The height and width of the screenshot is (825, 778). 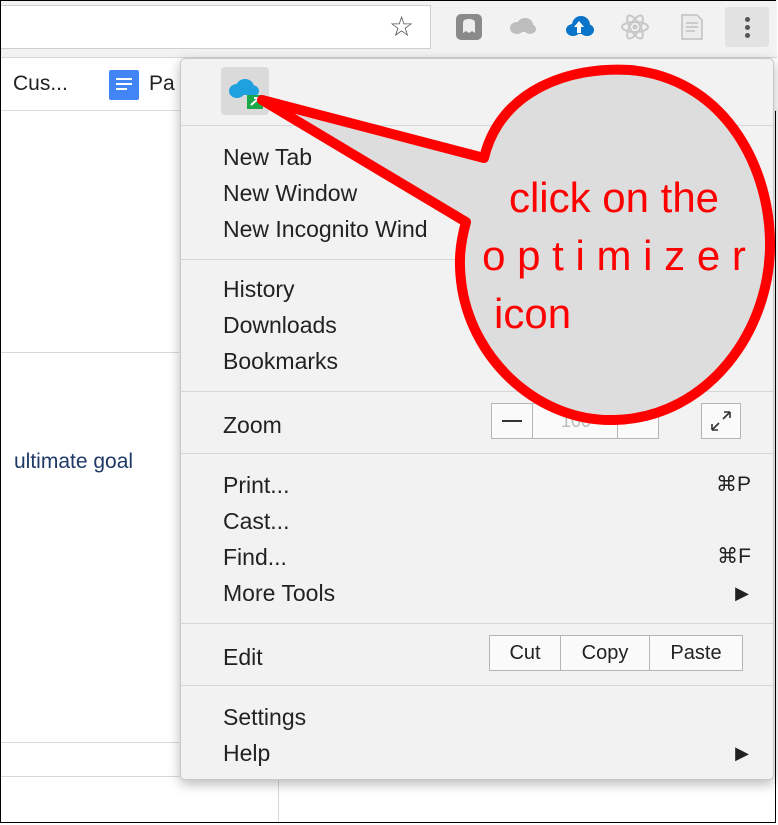 I want to click on callout-text-line2: o p t i m i z e r, so click(x=614, y=255).